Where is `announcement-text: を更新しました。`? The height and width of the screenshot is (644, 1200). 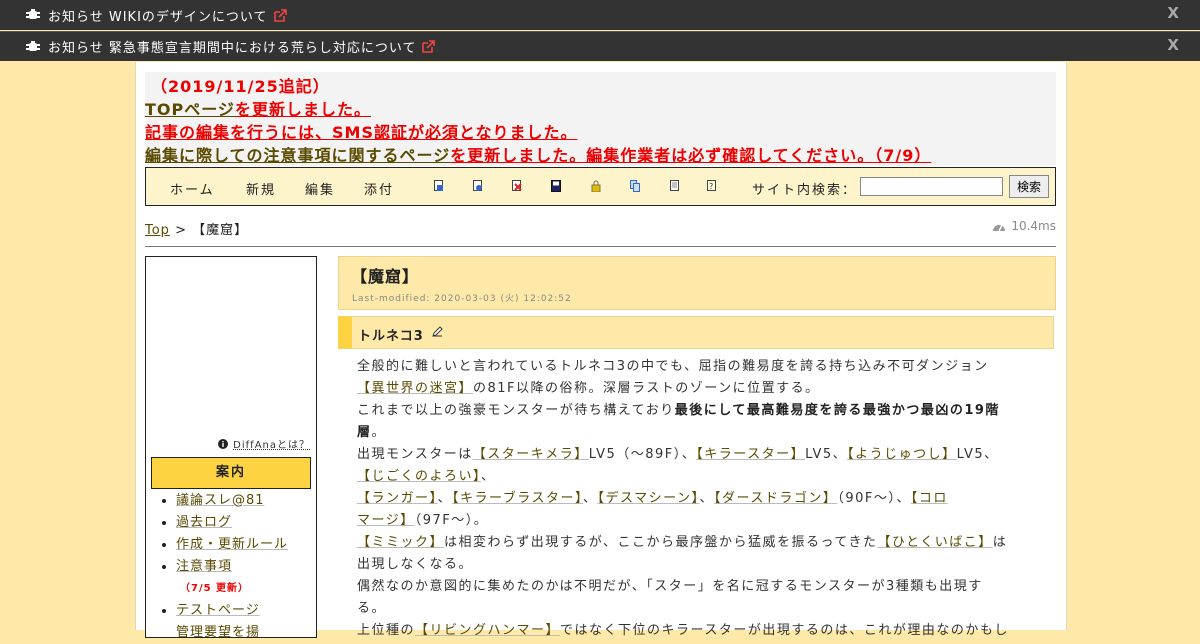
announcement-text: を更新しました。 is located at coordinates (302, 109).